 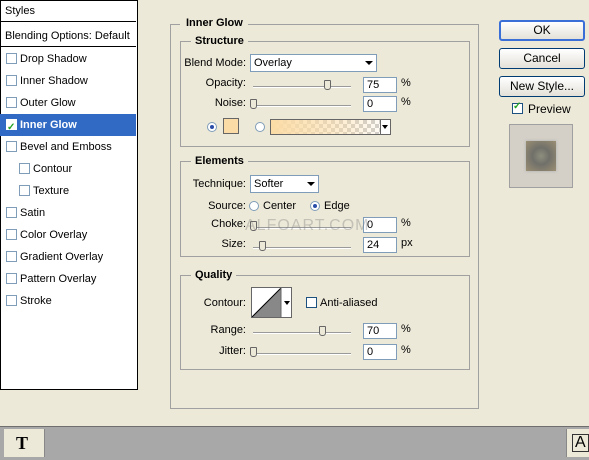 I want to click on quality-title: Quality, so click(x=214, y=275).